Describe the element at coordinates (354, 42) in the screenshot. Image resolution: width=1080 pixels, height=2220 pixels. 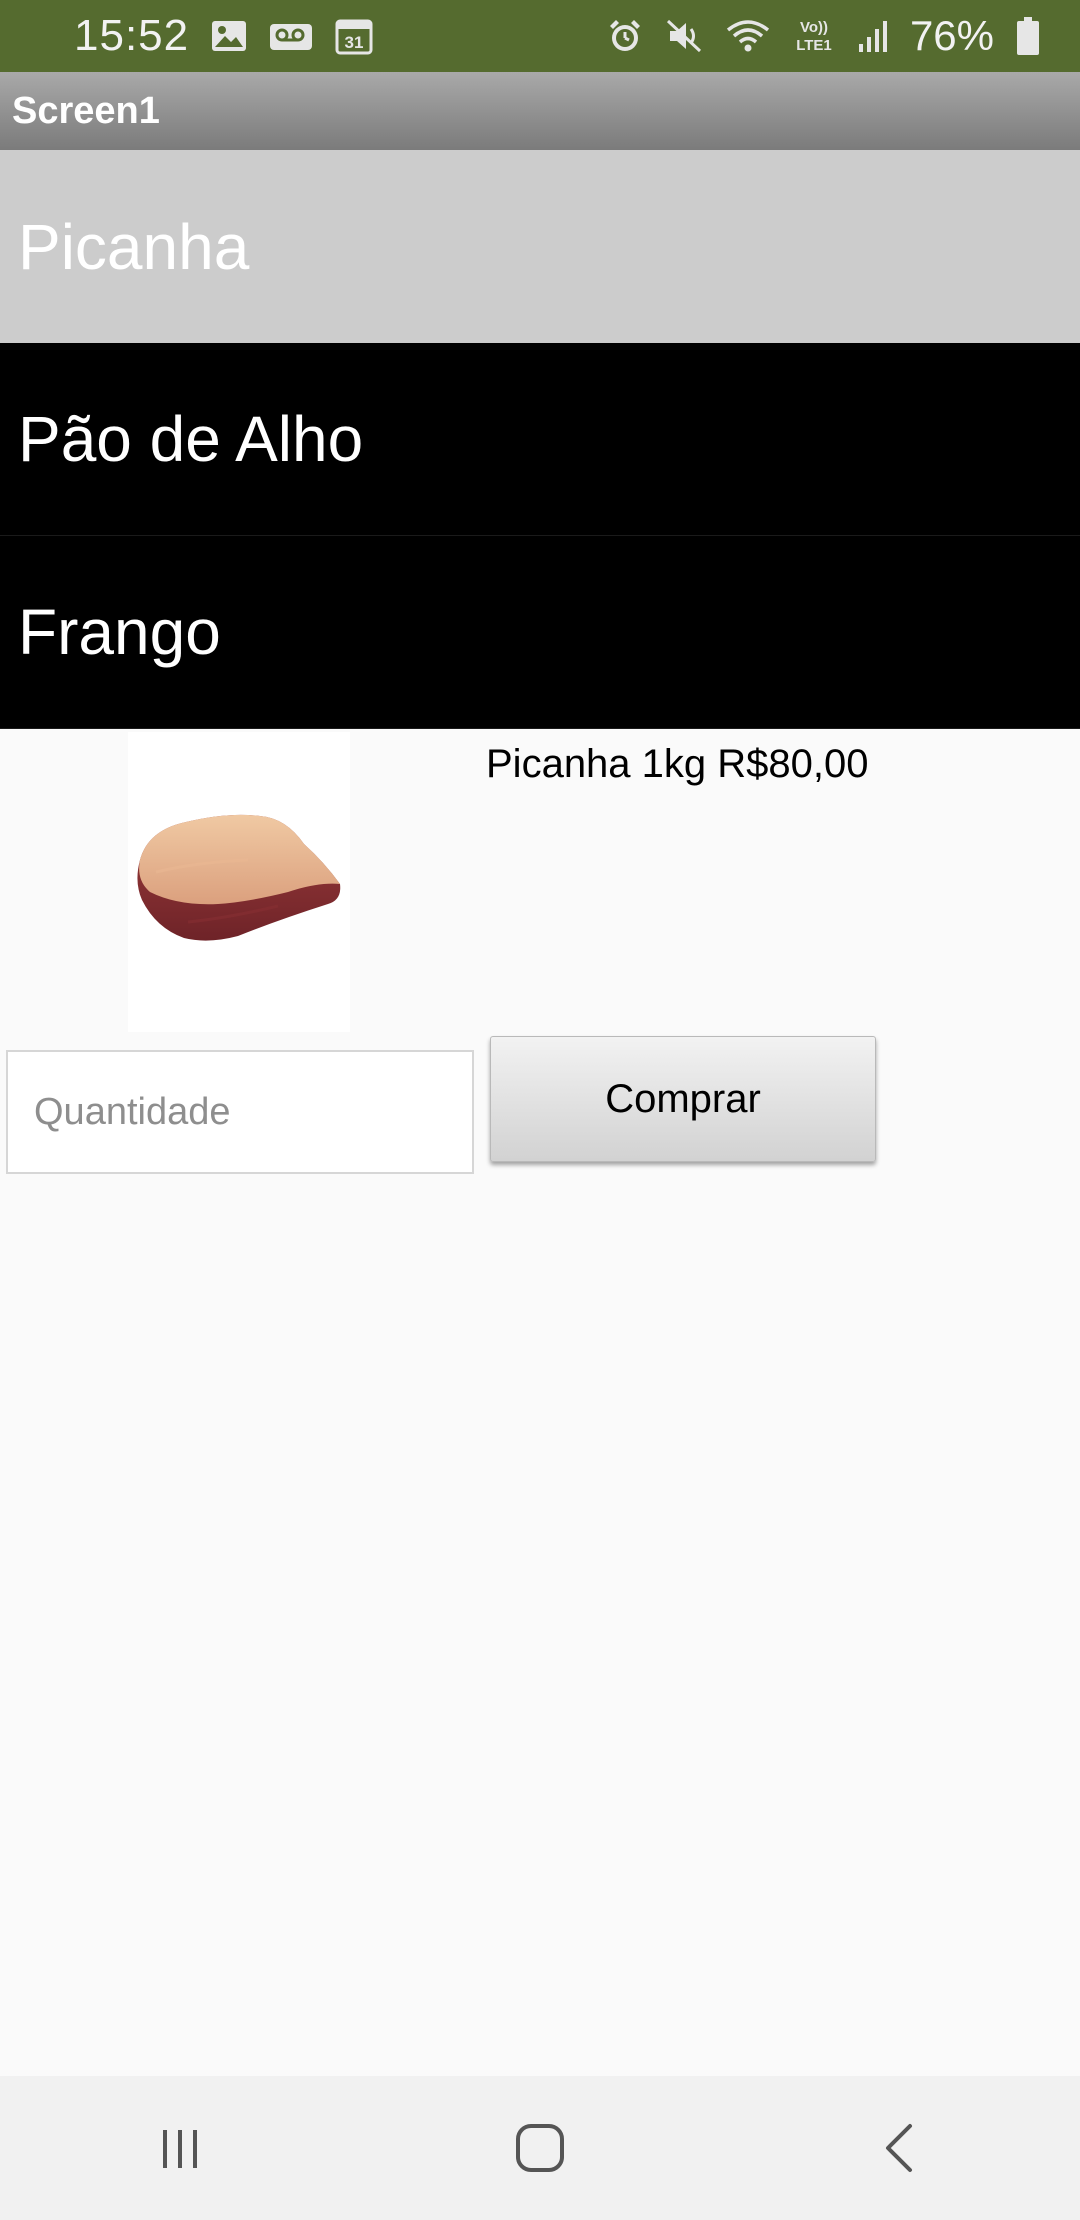
I see `calendar-day: 31` at that location.